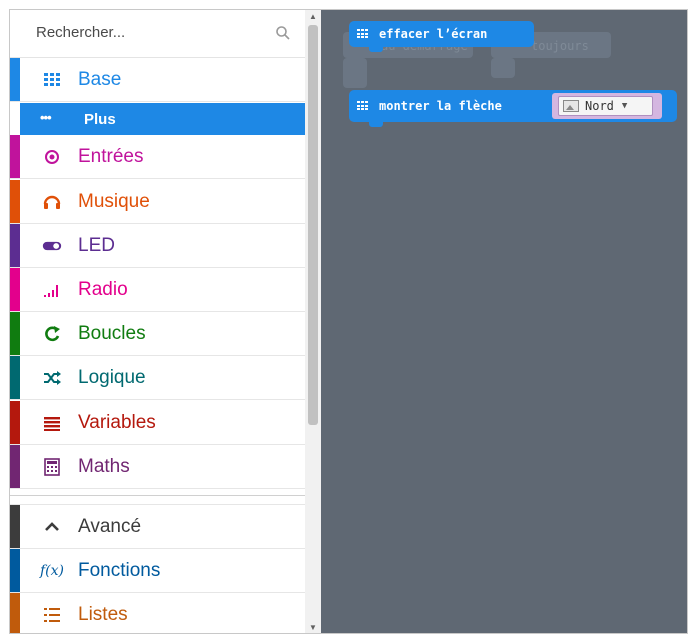 This screenshot has height=639, width=695. Describe the element at coordinates (157, 499) in the screenshot. I see `toolbox-separator` at that location.